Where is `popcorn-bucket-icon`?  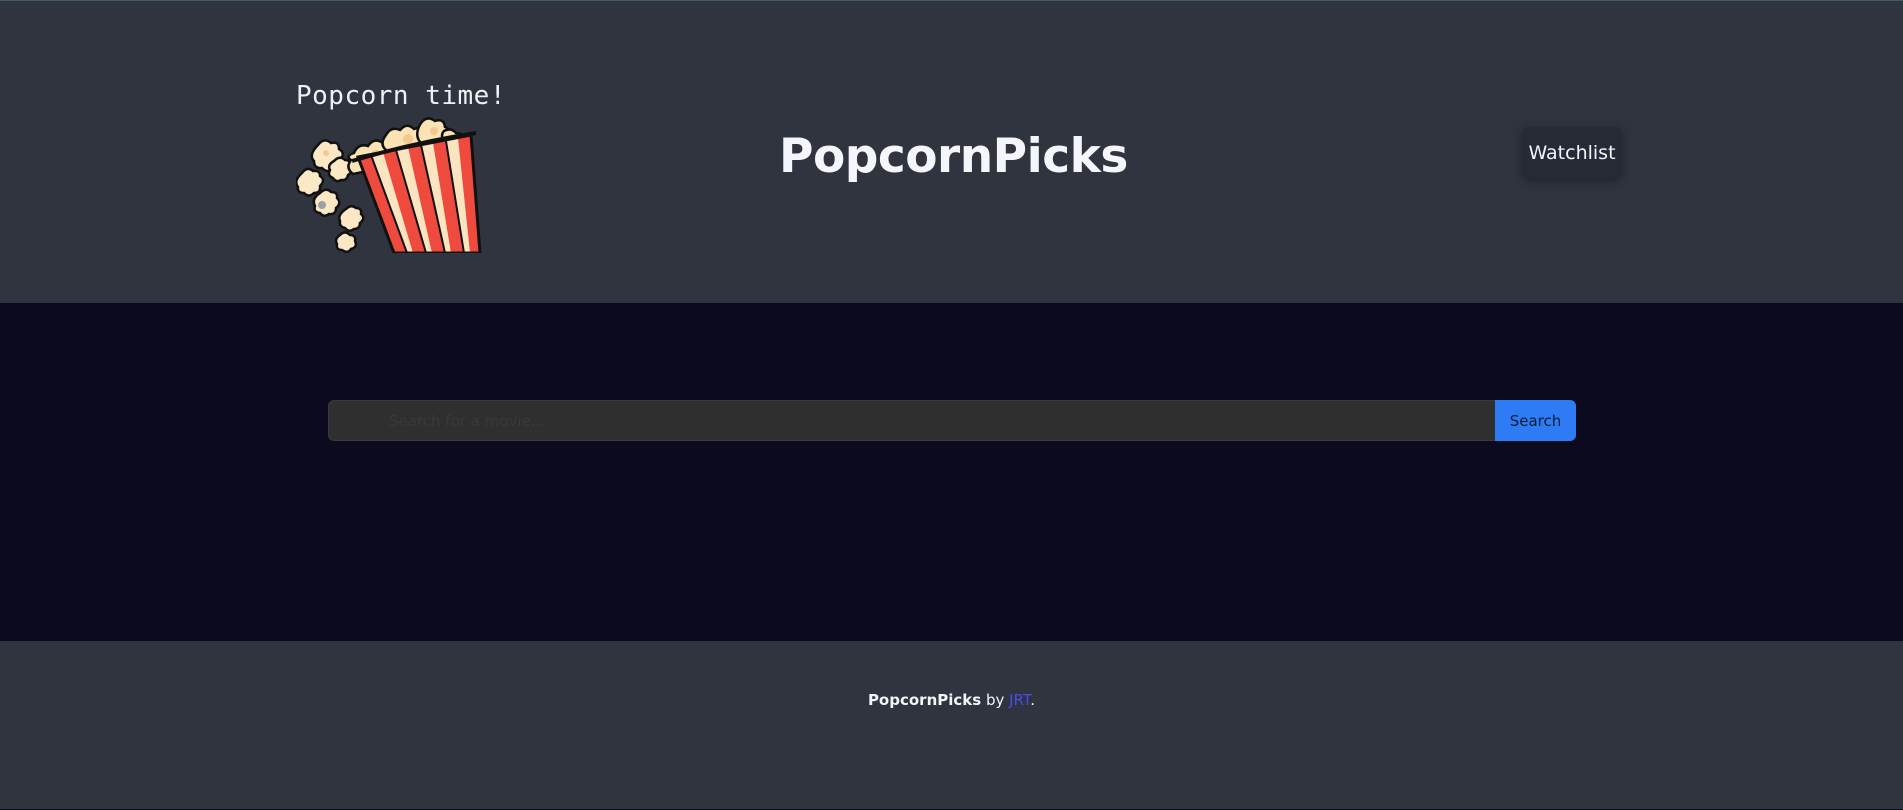
popcorn-bucket-icon is located at coordinates (389, 185).